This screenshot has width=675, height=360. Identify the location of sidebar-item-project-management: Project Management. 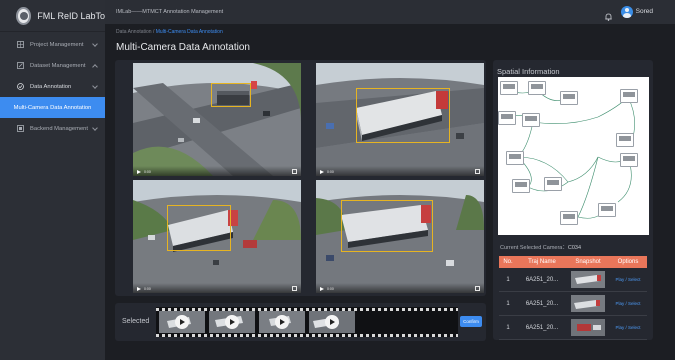
(52, 44).